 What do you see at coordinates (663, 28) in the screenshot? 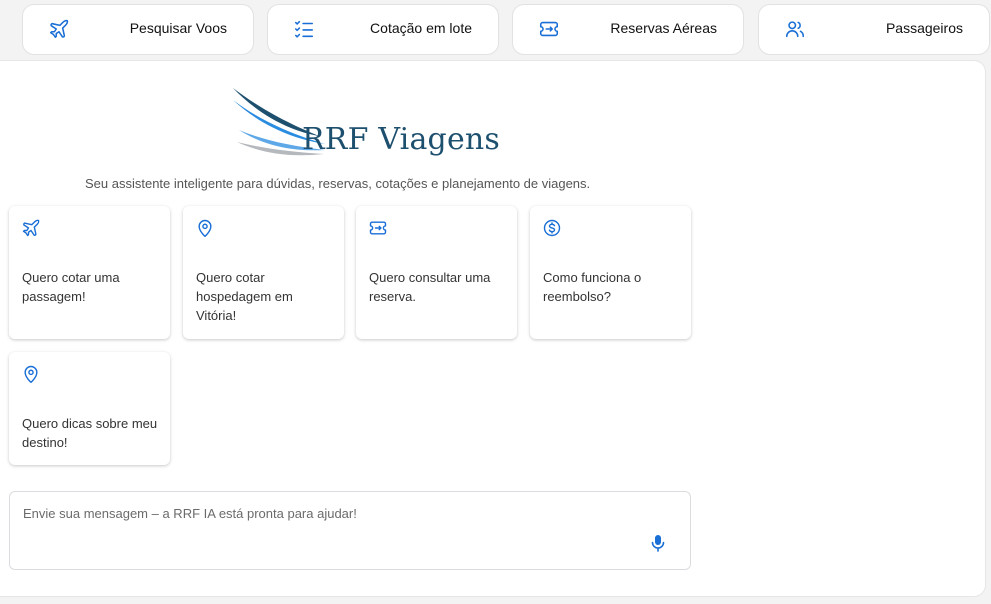
I see `tab-label: Reservas Aéreas` at bounding box center [663, 28].